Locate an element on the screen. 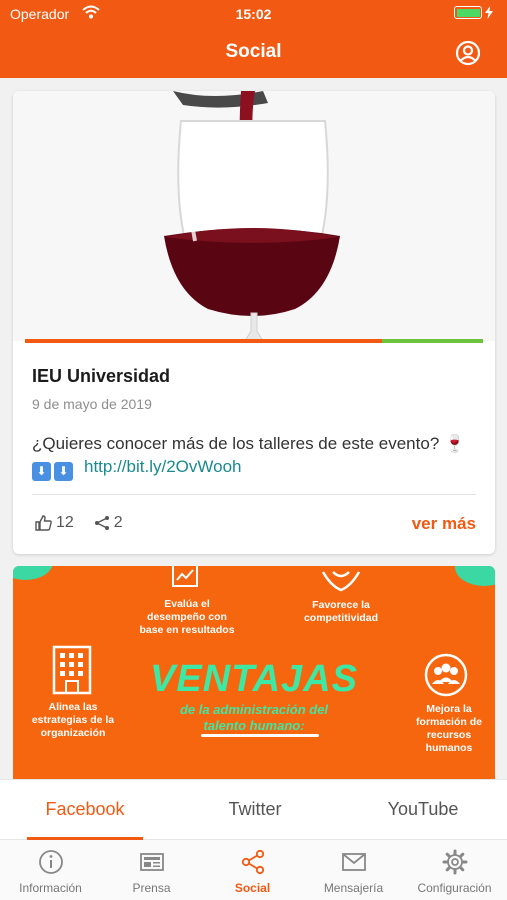 The height and width of the screenshot is (900, 507). nav-label-informacion: Información is located at coordinates (50, 888).